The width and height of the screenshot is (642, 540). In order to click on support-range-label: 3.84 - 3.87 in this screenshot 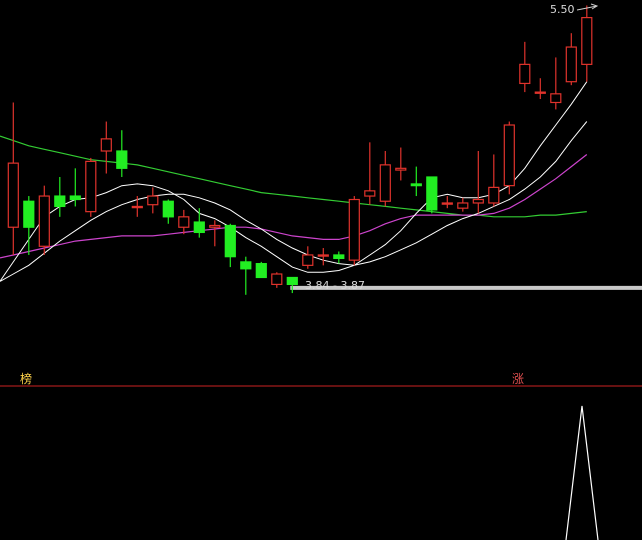, I will do `click(335, 285)`.